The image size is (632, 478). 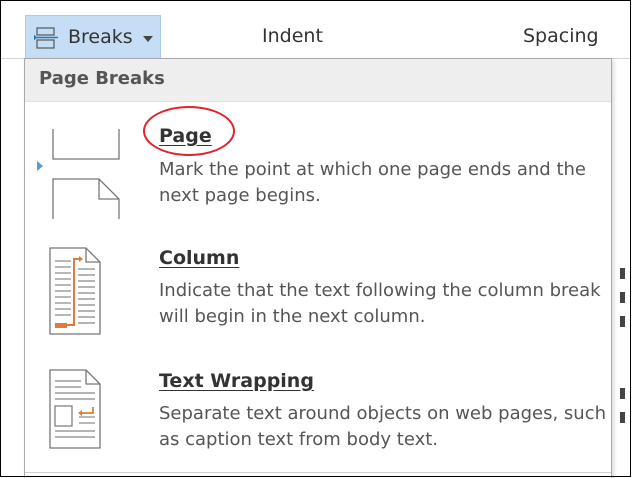 What do you see at coordinates (185, 136) in the screenshot?
I see `menu-item-title: Page` at bounding box center [185, 136].